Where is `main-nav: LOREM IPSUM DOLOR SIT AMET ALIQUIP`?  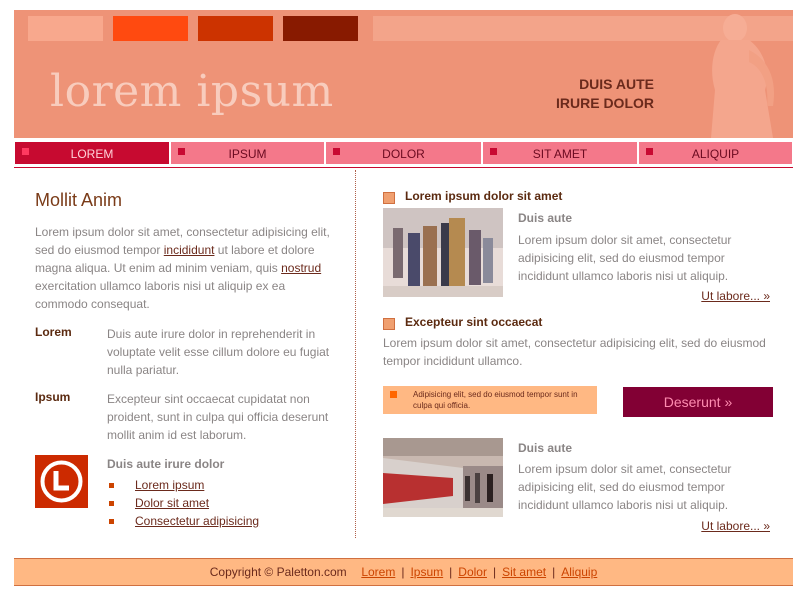
main-nav: LOREM IPSUM DOLOR SIT AMET ALIQUIP is located at coordinates (403, 154).